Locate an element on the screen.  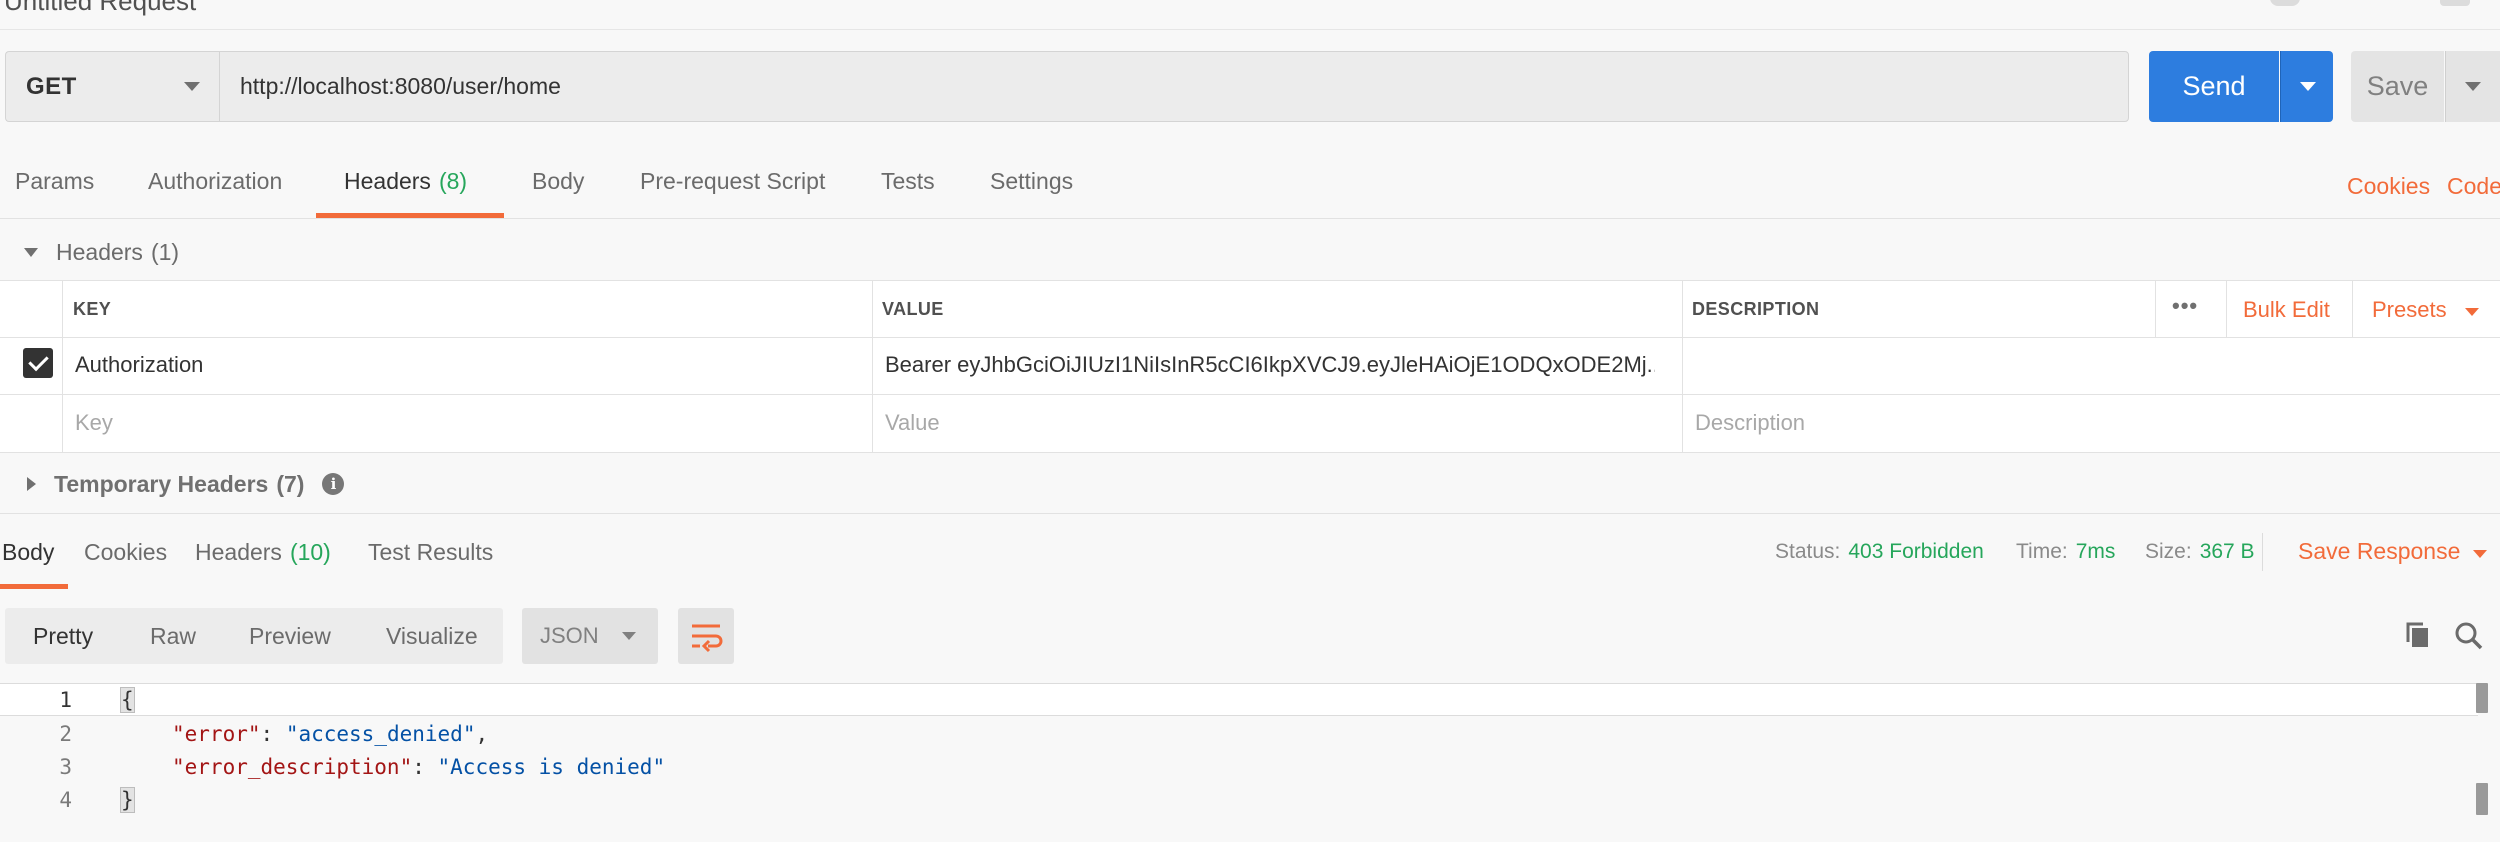
temporary-headers-label: Temporary Headers is located at coordinates (161, 483).